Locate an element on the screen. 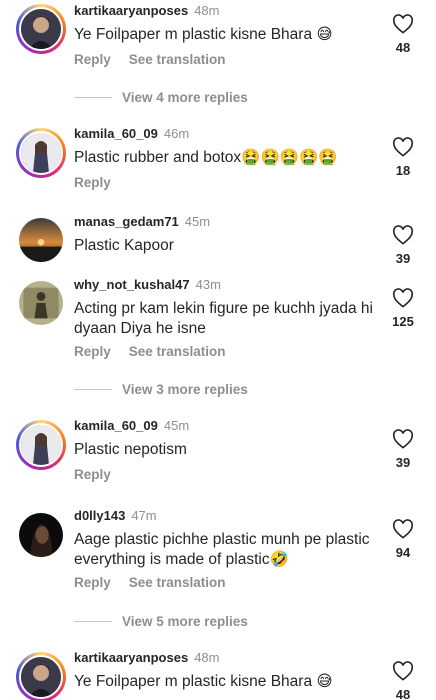 This screenshot has width=436, height=700. view-more-replies-label: View 3 more replies is located at coordinates (185, 389).